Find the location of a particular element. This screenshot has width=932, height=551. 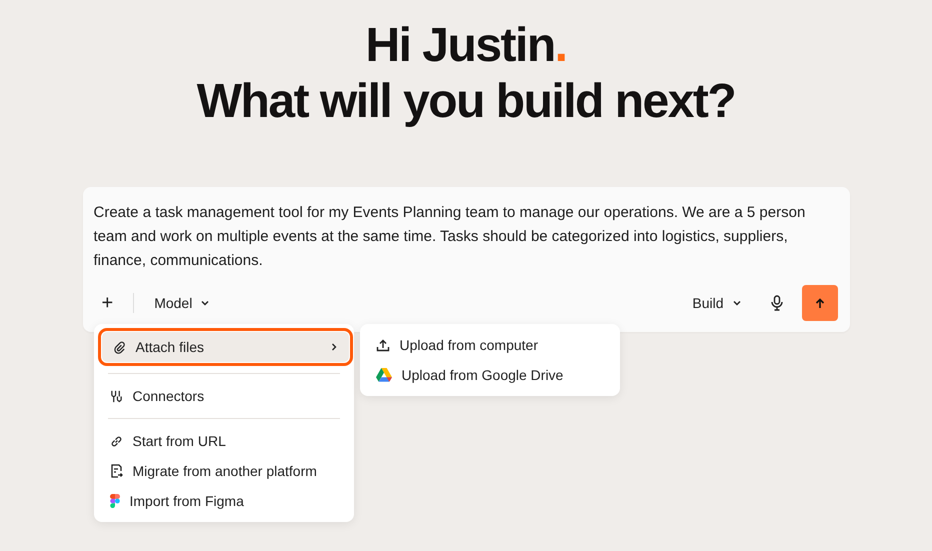

microphone-icon is located at coordinates (777, 303).